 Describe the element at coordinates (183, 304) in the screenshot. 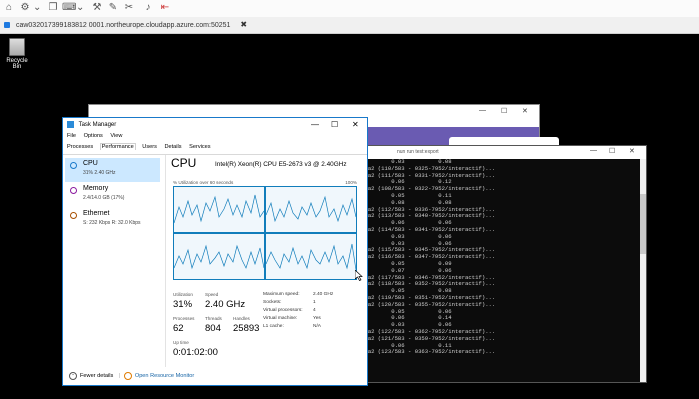

I see `utilization-value: 31%` at that location.